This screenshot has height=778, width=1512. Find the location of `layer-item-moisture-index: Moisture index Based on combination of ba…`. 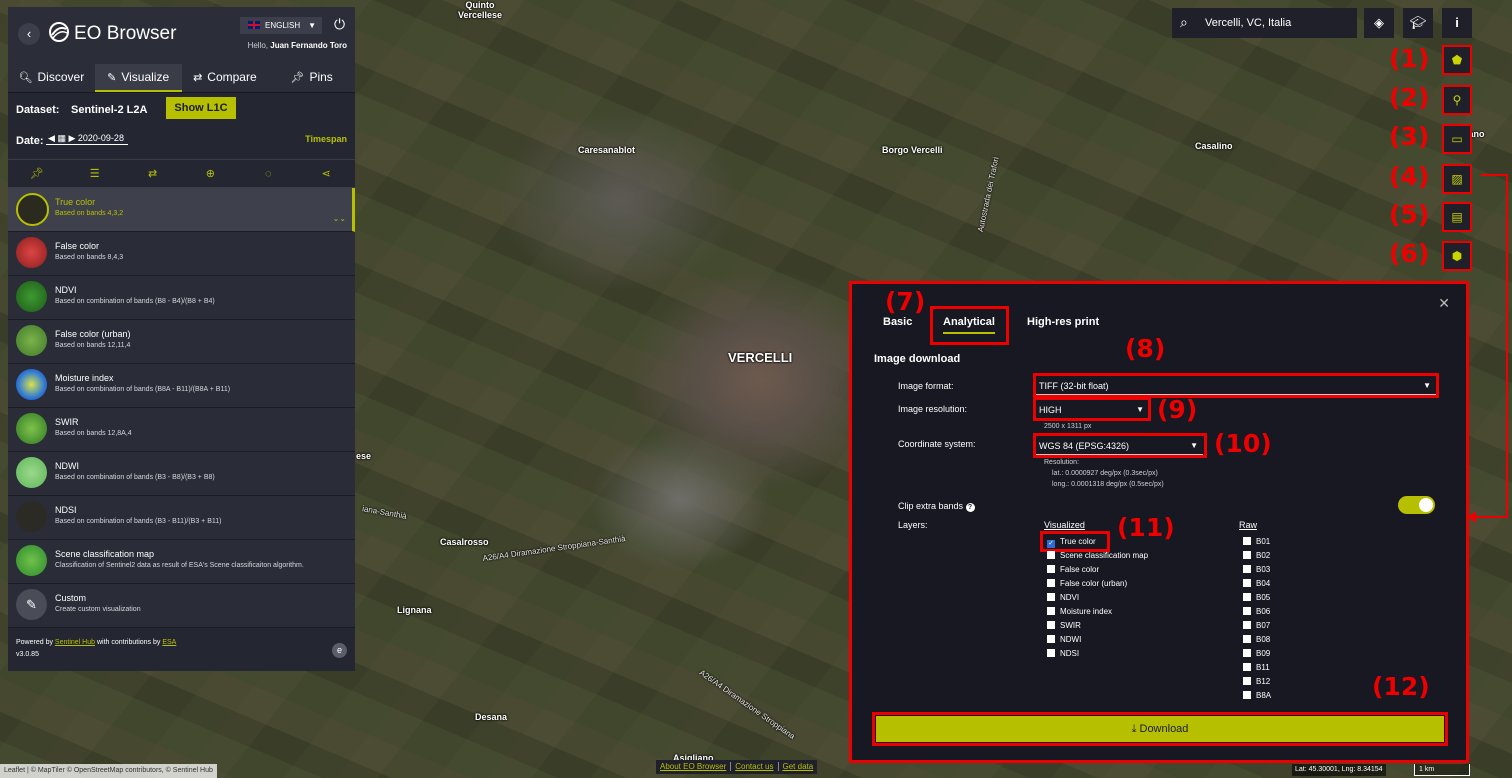

layer-item-moisture-index: Moisture index Based on combination of ba… is located at coordinates (181, 386).